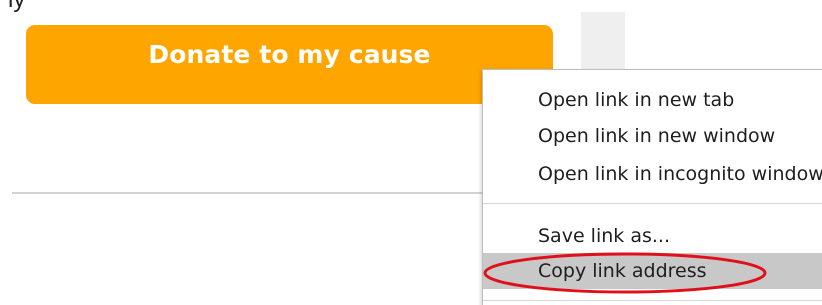  What do you see at coordinates (289, 54) in the screenshot?
I see `donate-button-label: Donate to my cause` at bounding box center [289, 54].